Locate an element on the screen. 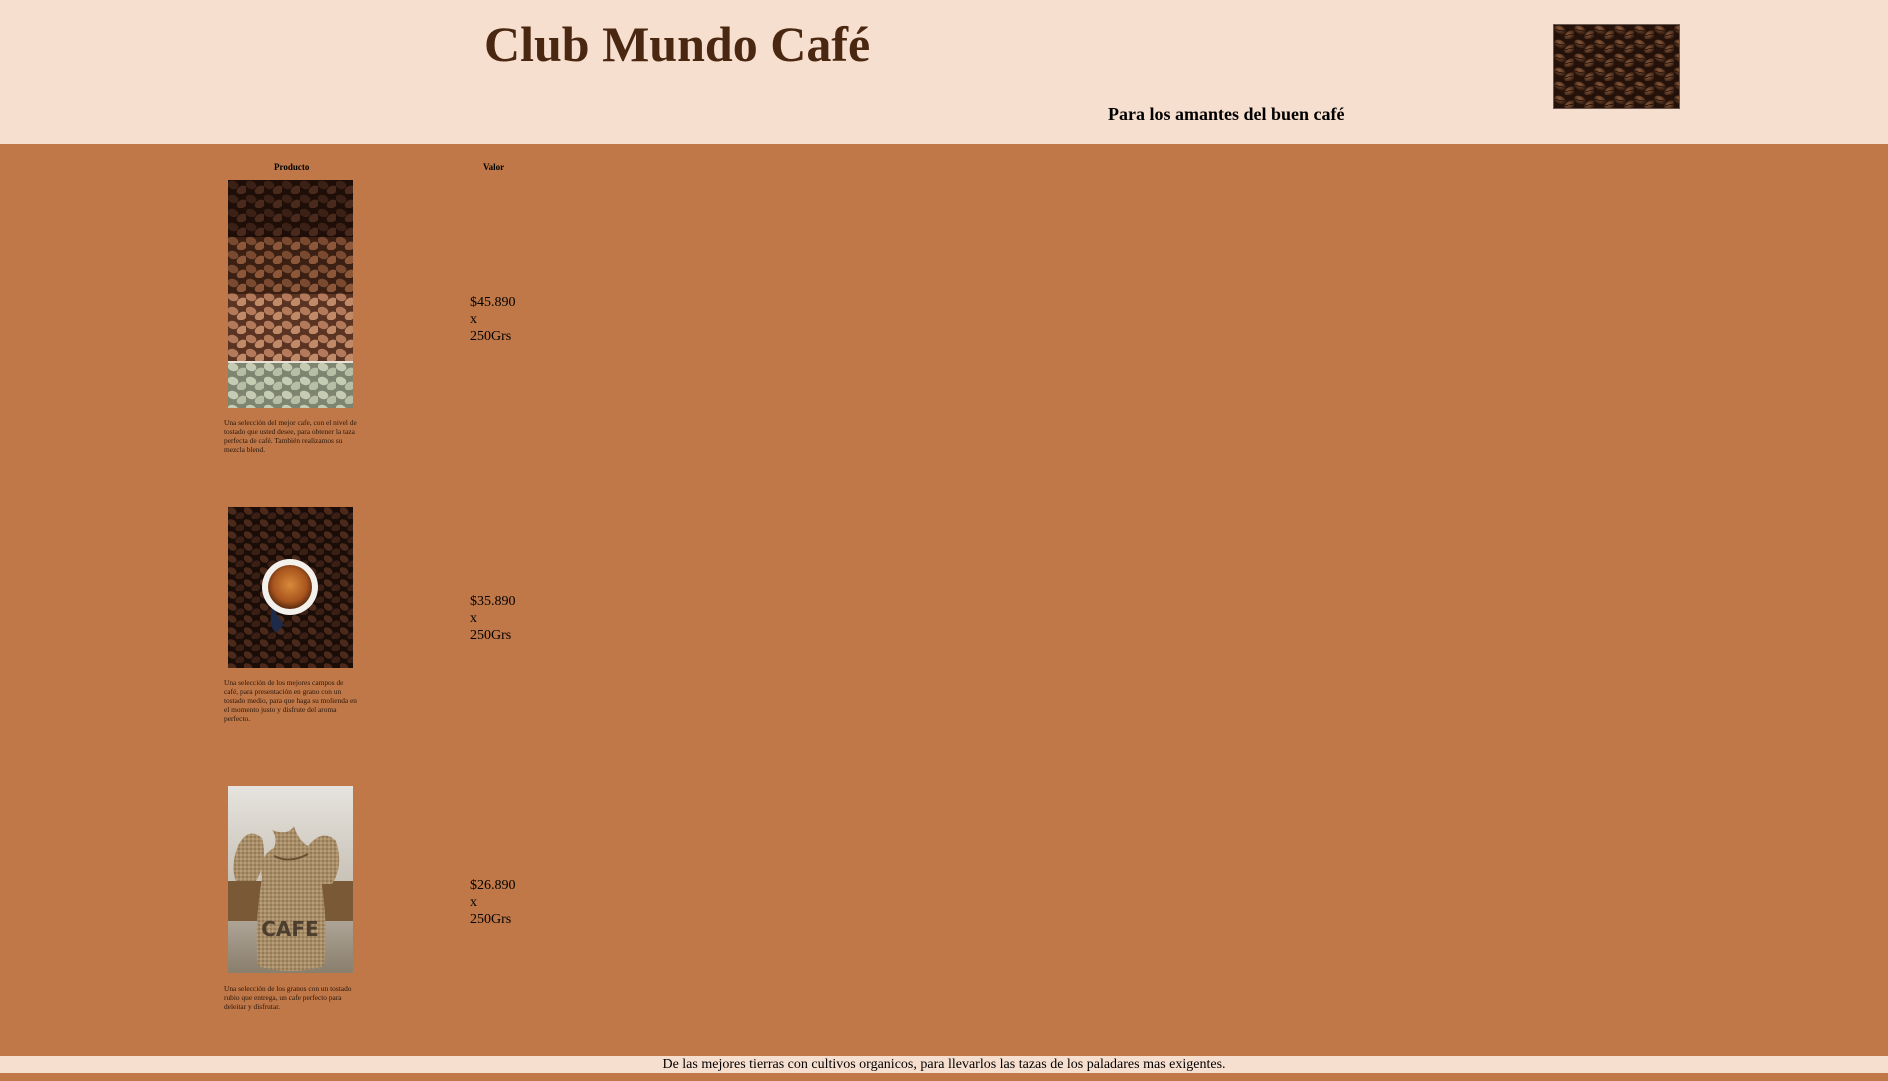 The height and width of the screenshot is (1081, 1888). coffee-beans-image is located at coordinates (1616, 66).